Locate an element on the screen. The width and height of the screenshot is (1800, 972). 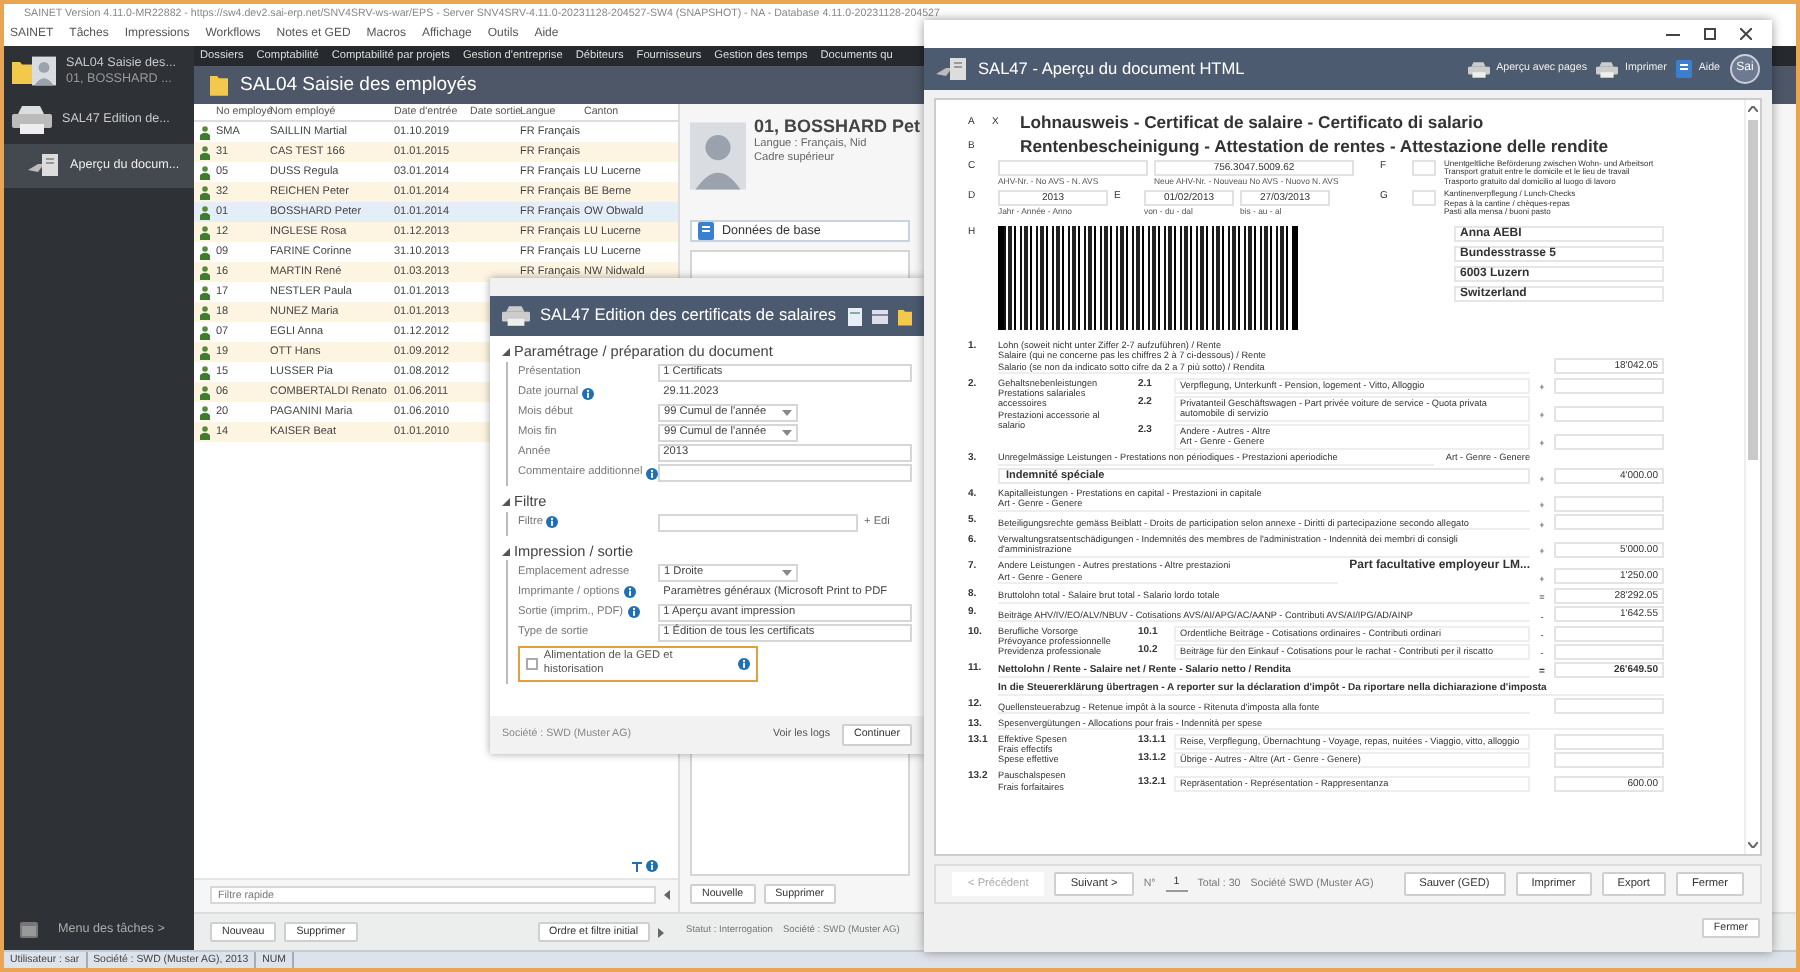
scroll-up-icon is located at coordinates (1753, 109).